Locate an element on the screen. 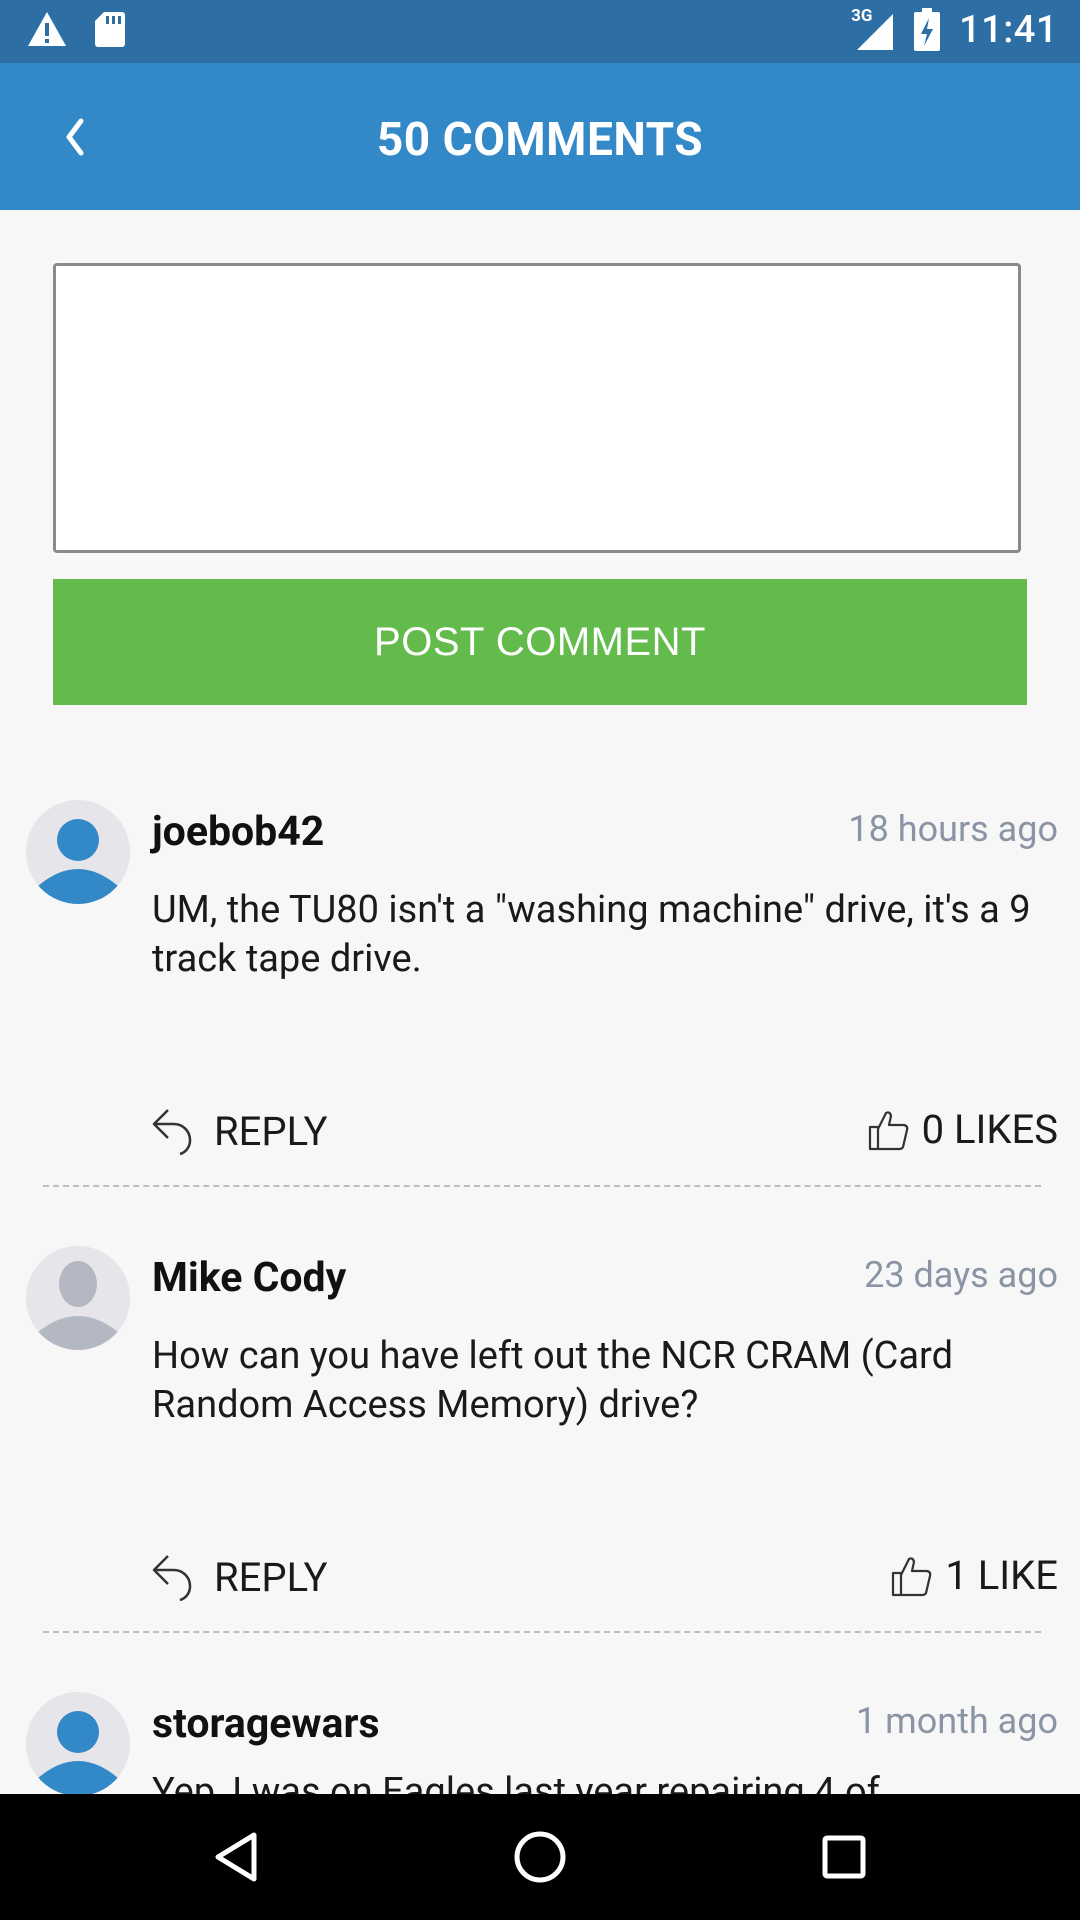  home-circle-icon is located at coordinates (540, 1857).